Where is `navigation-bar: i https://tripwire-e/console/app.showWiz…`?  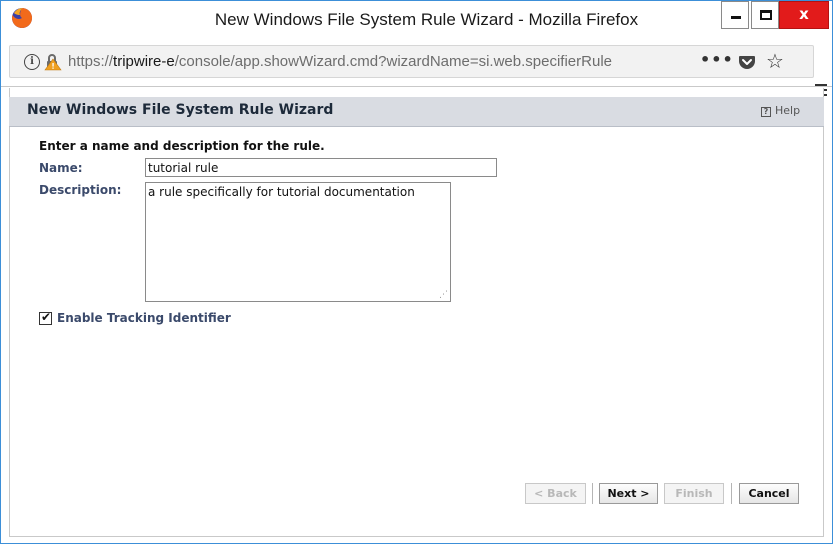 navigation-bar: i https://tripwire-e/console/app.showWiz… is located at coordinates (416, 66).